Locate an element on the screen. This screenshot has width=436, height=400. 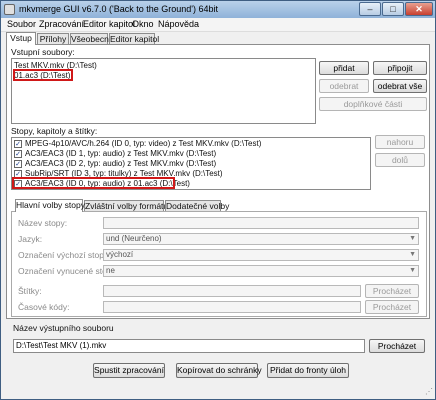
menu-file: Soubor is located at coordinates (21, 24).